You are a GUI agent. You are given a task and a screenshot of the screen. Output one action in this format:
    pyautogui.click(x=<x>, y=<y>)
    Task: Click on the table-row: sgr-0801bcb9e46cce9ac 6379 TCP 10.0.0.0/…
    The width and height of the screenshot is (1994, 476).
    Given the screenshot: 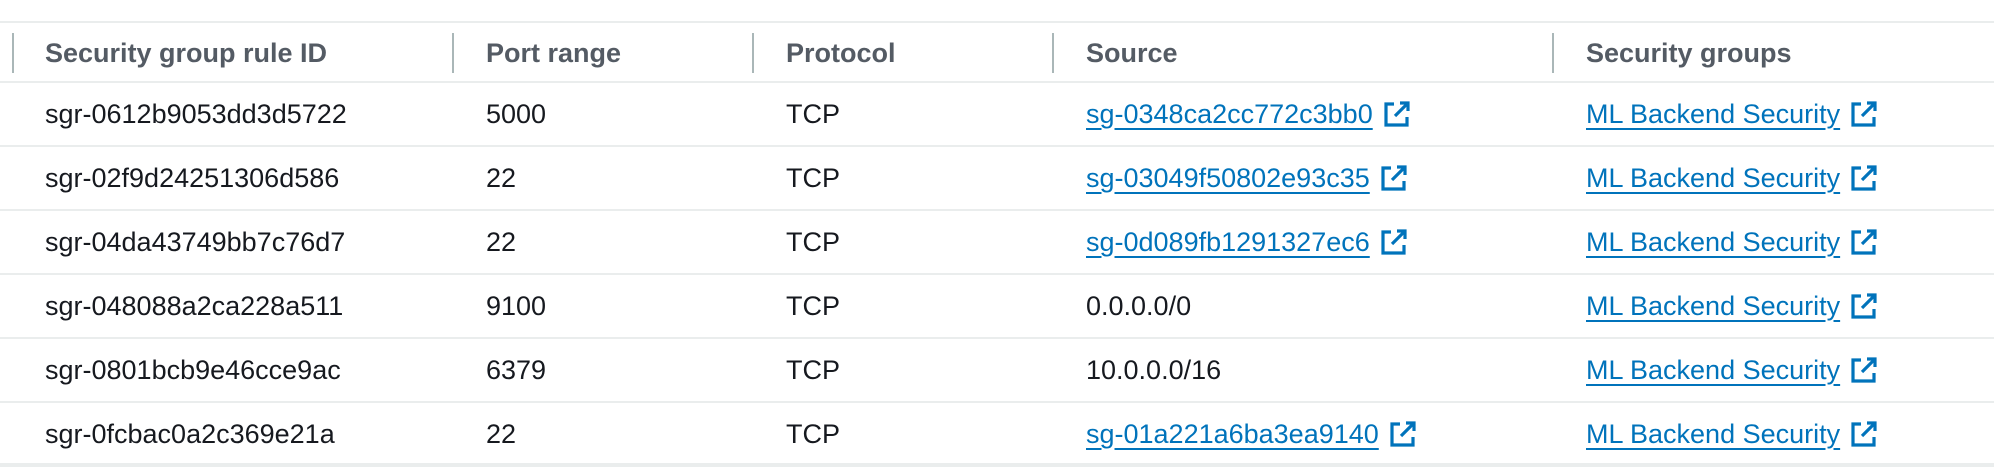 What is the action you would take?
    pyautogui.click(x=997, y=371)
    